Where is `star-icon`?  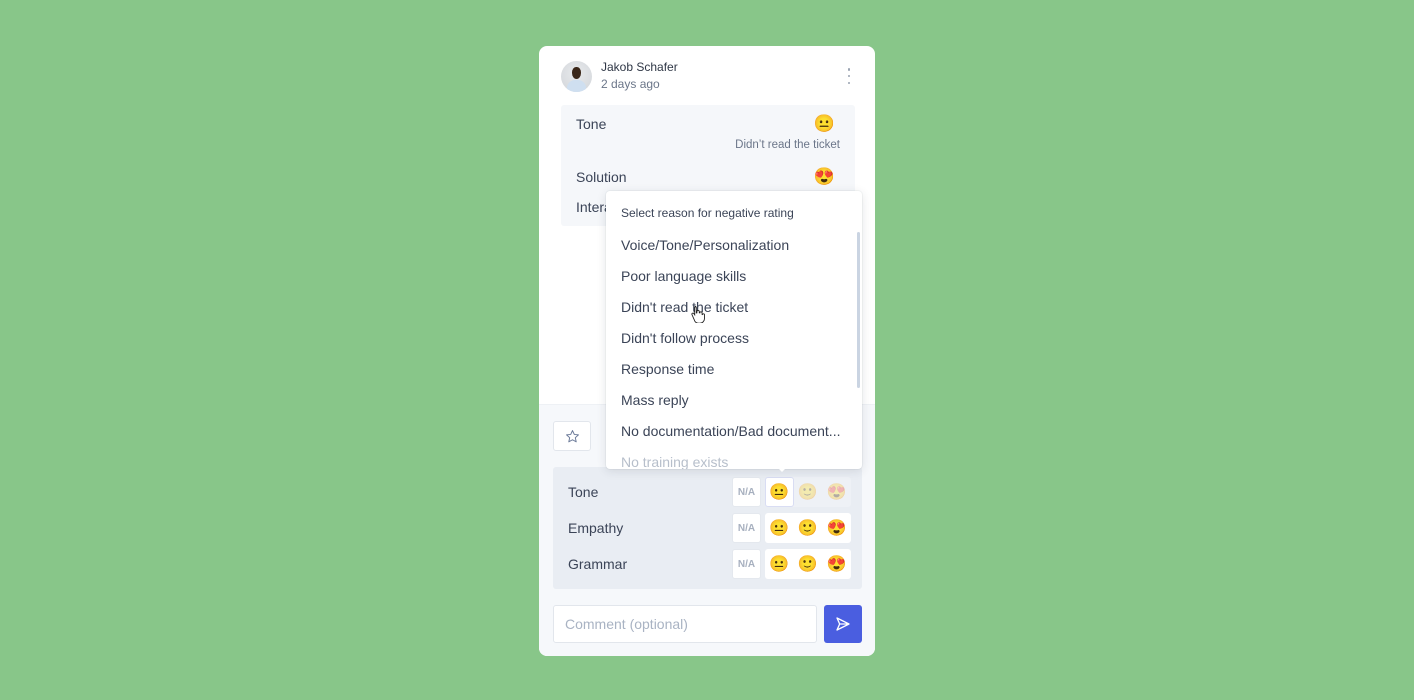 star-icon is located at coordinates (572, 435).